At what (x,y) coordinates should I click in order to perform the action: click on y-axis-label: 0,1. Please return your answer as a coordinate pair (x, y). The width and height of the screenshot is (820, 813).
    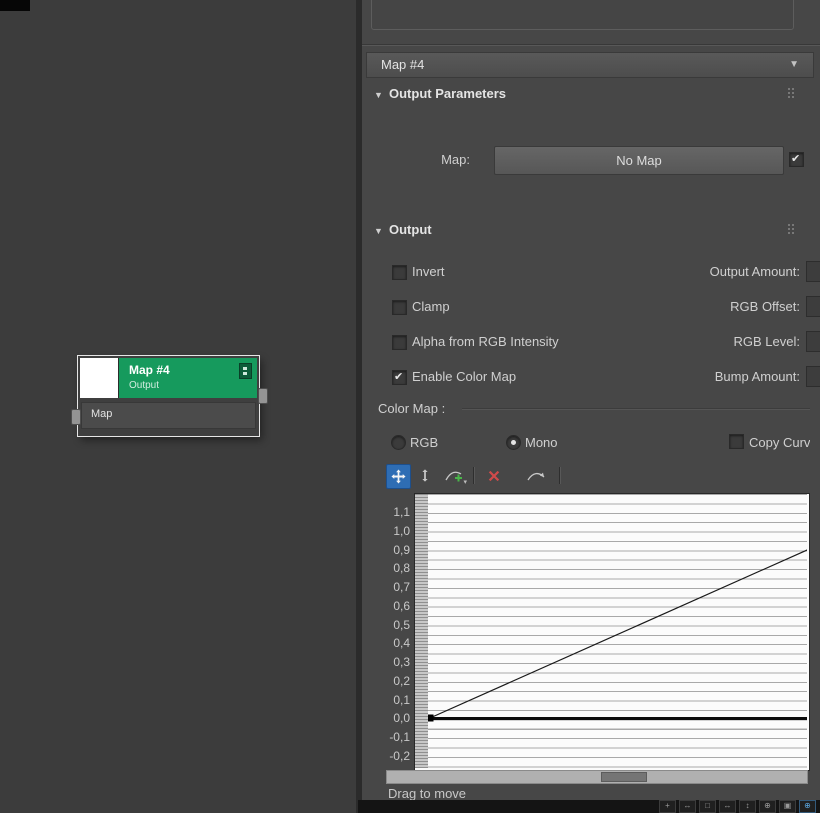
    Looking at the image, I should click on (401, 699).